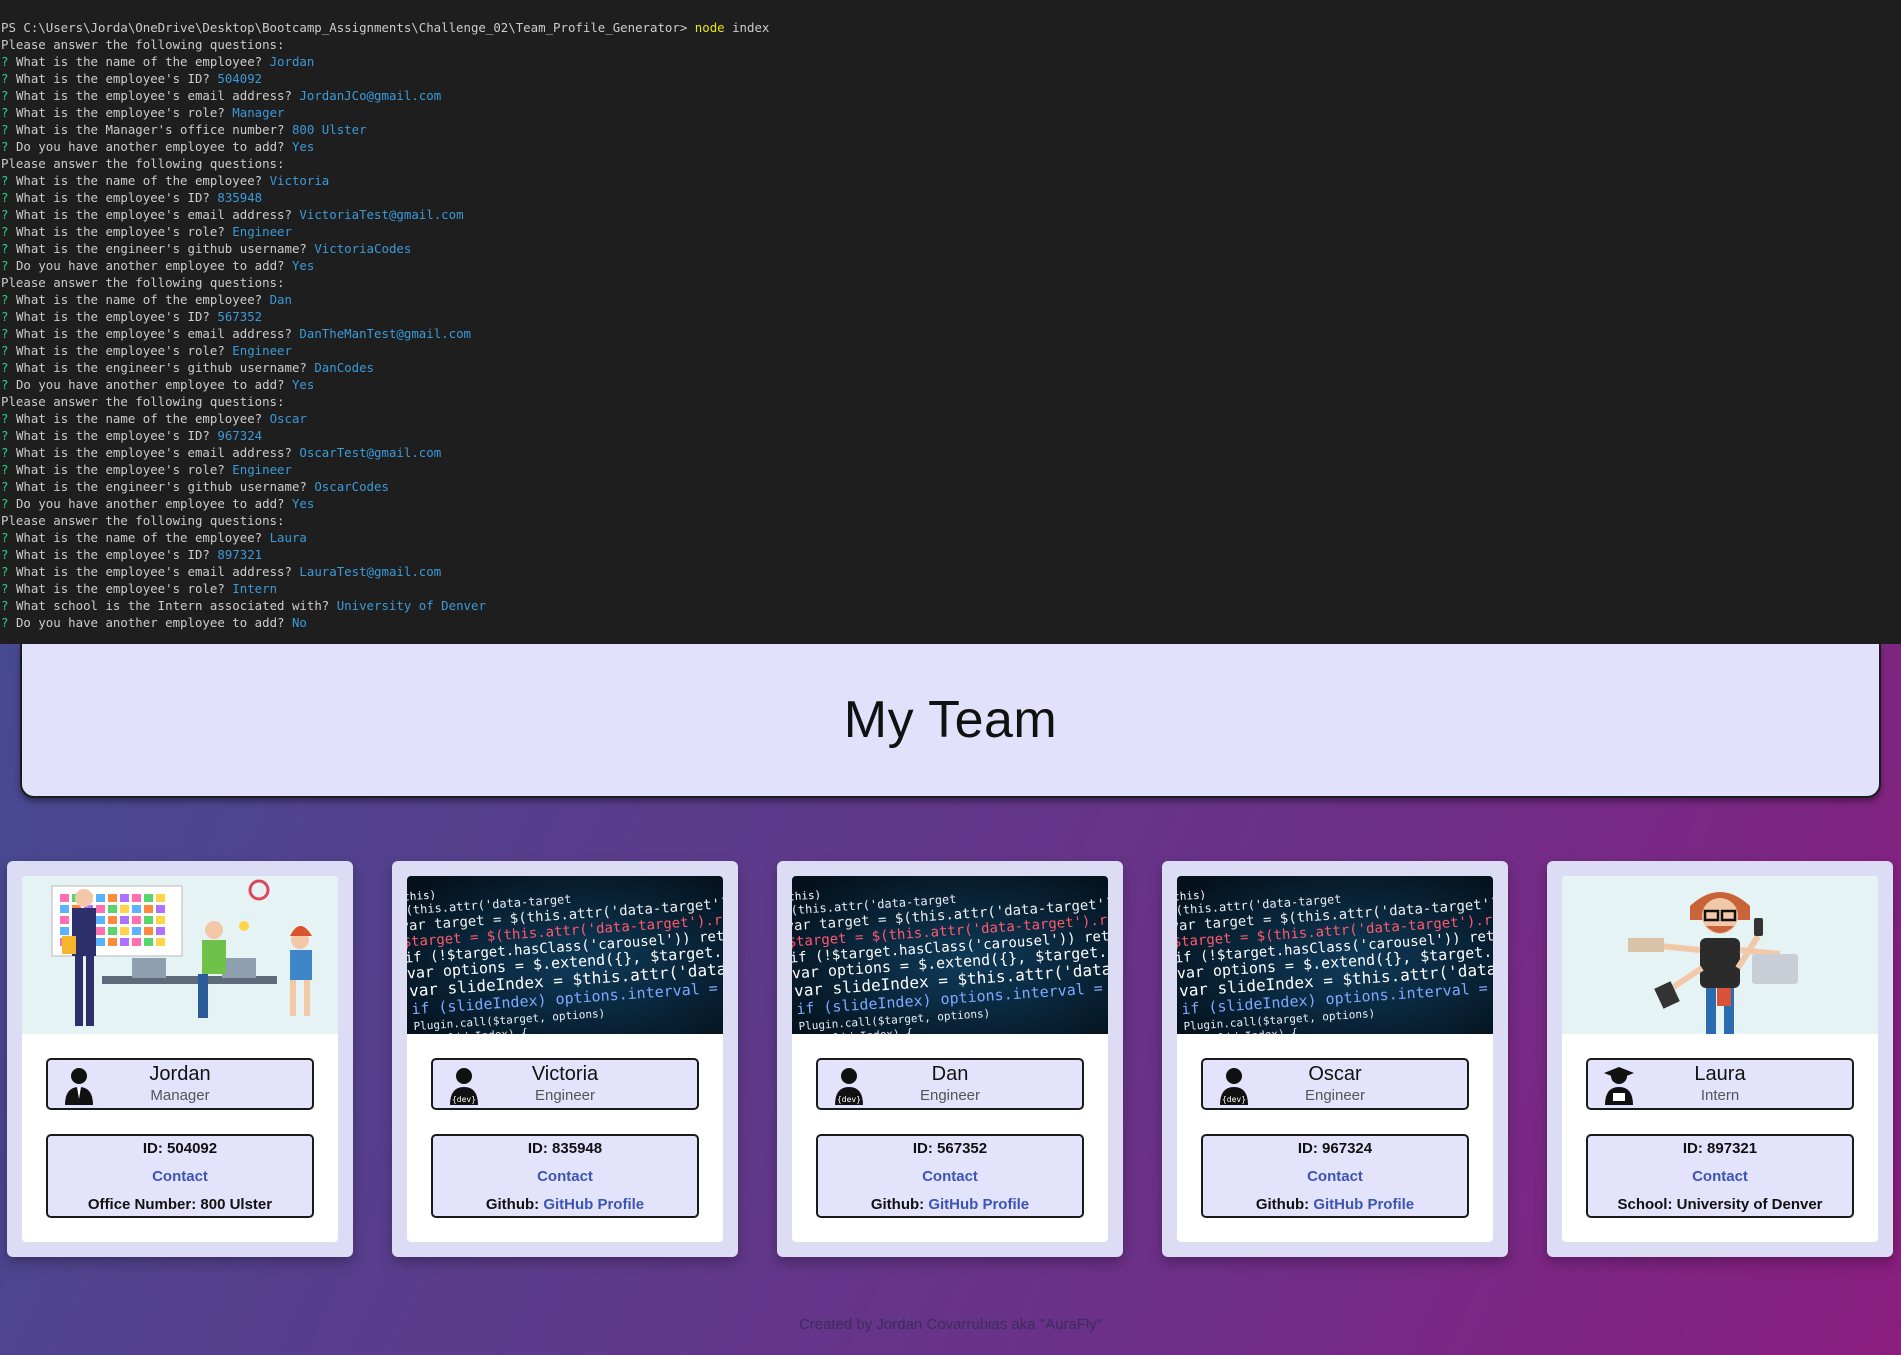 The image size is (1901, 1355). Describe the element at coordinates (950, 316) in the screenshot. I see `terminal-question-line: ? What is the employee's ID? 567352` at that location.